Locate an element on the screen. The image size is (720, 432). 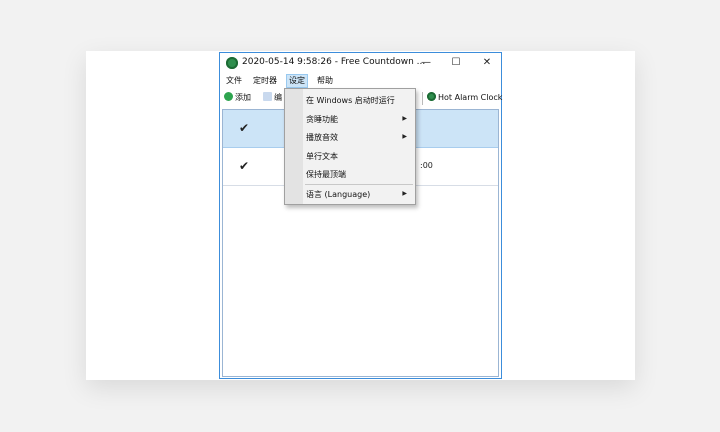
maximize-button: ☐ is located at coordinates (456, 63).